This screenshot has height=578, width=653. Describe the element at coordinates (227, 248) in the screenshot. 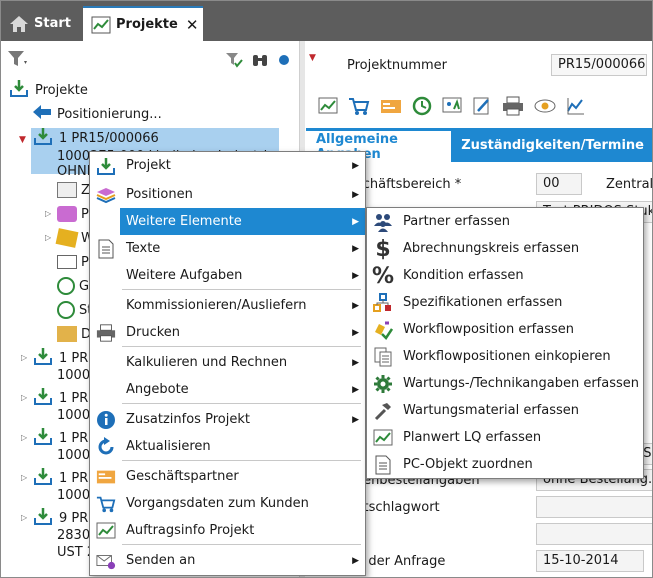

I see `context-menu-item: Texte ▶` at that location.